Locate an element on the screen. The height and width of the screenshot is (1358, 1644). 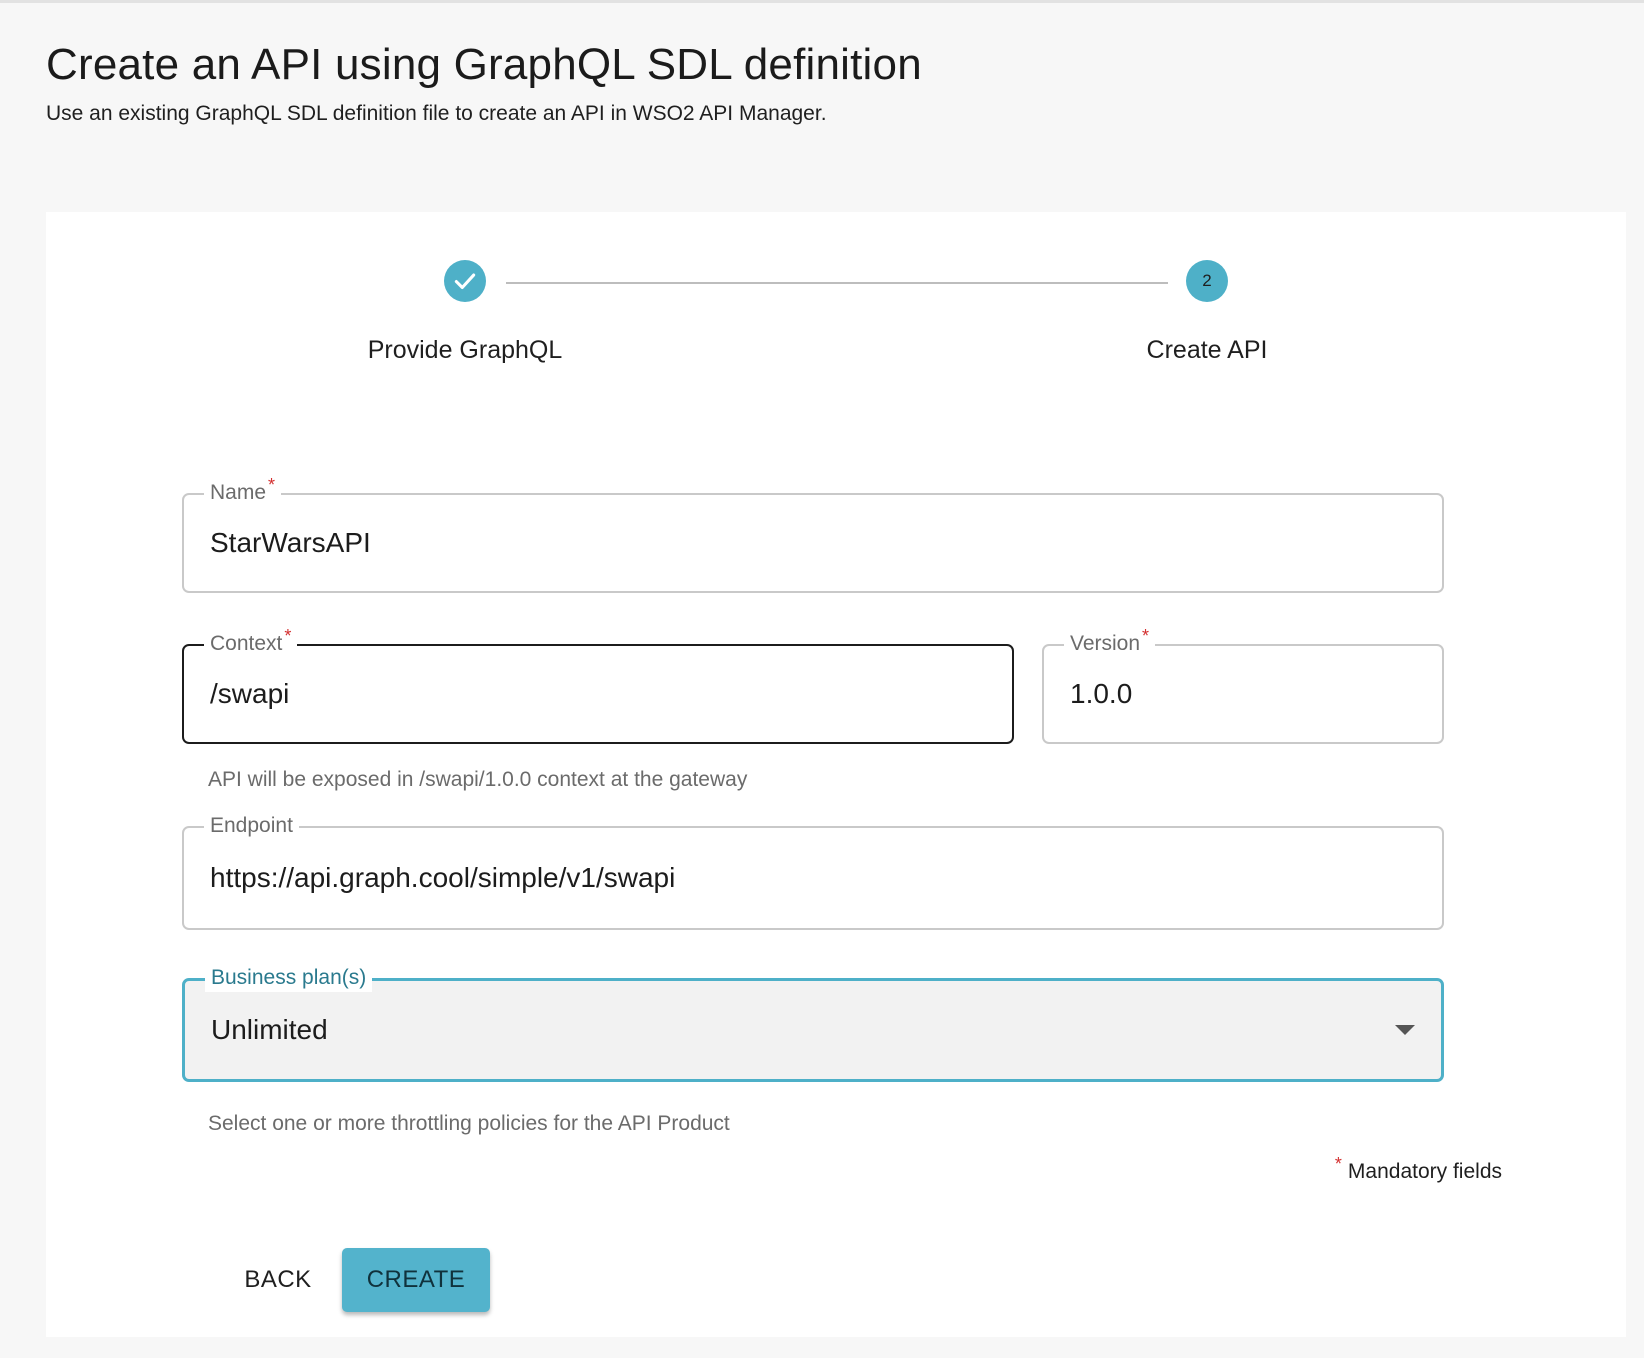
name-input: StarWarsAPI is located at coordinates (290, 543).